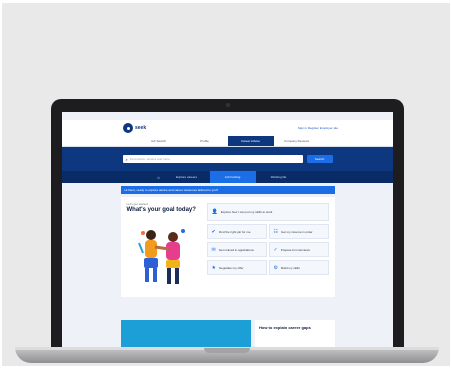 This screenshot has height=369, width=452. What do you see at coordinates (205, 141) in the screenshot?
I see `main-nav-item-profile: Profile` at bounding box center [205, 141].